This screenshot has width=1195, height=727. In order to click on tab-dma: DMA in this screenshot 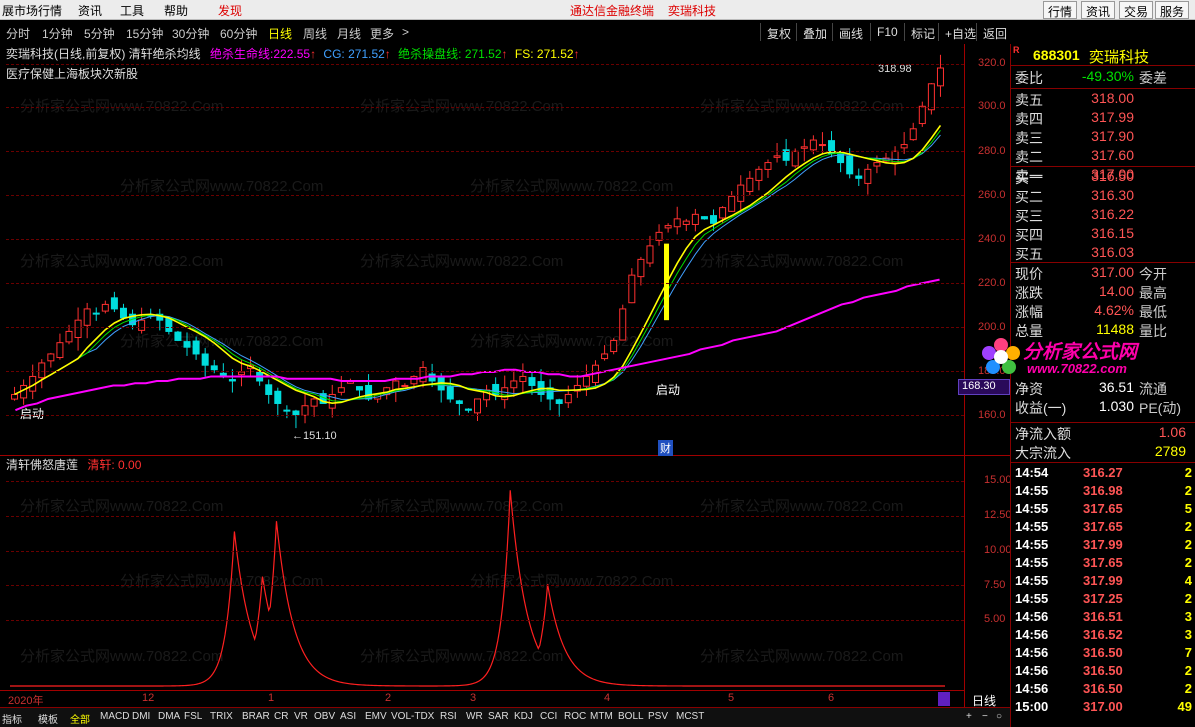, I will do `click(169, 716)`.